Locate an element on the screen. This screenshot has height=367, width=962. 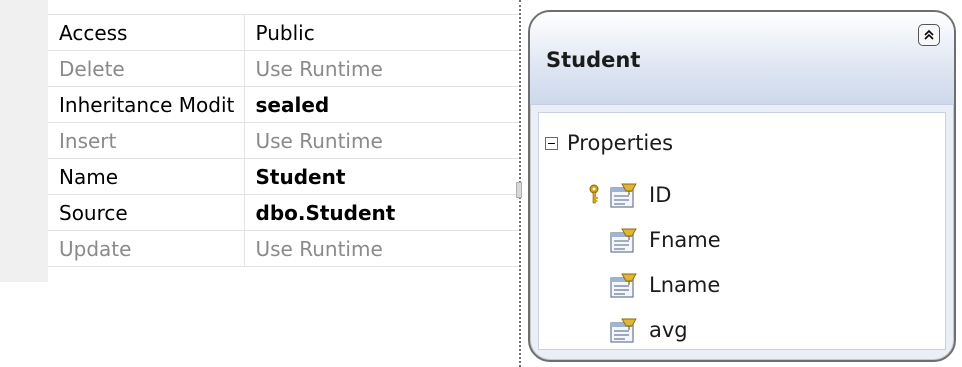
entity-property-item: ID is located at coordinates (629, 195).